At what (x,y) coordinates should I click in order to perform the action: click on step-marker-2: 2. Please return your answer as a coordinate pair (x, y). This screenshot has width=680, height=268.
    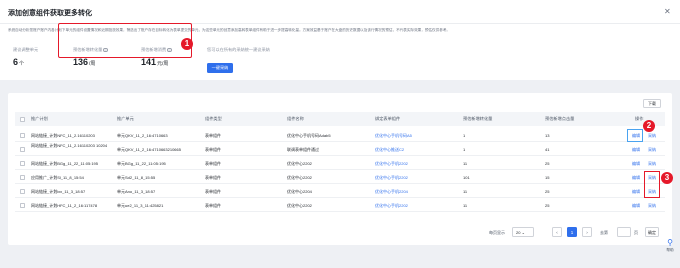
    Looking at the image, I should click on (649, 126).